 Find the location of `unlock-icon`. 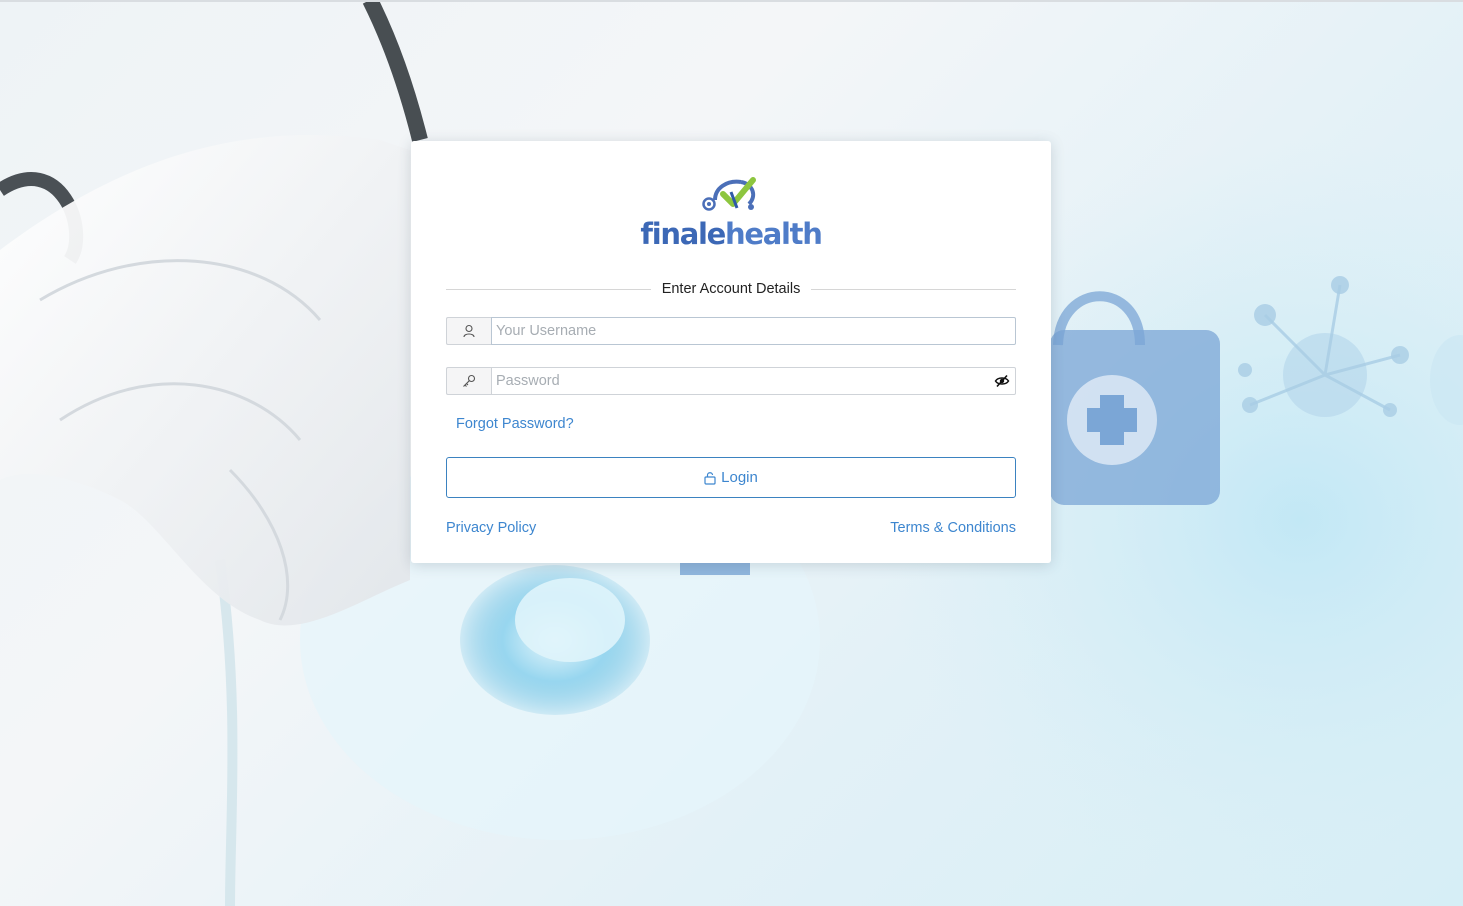

unlock-icon is located at coordinates (710, 478).